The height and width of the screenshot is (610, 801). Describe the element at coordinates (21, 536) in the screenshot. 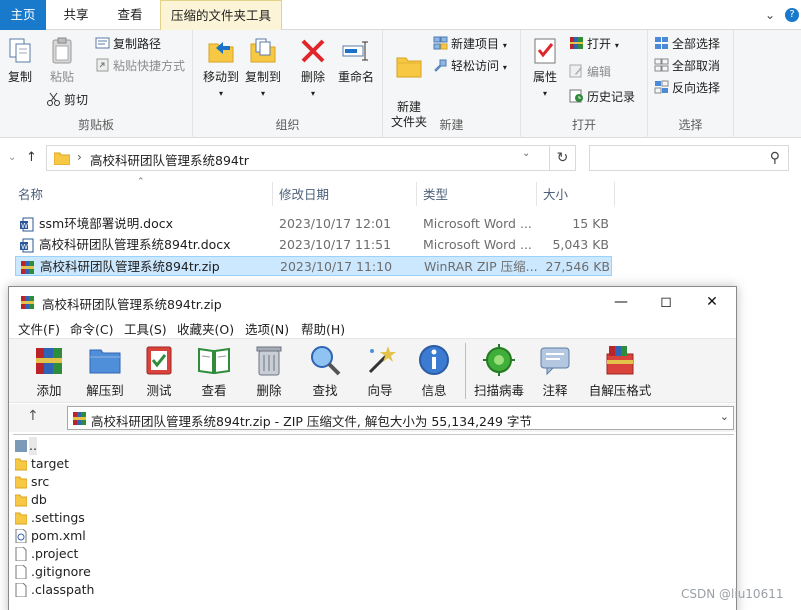

I see `xml-file-icon` at that location.